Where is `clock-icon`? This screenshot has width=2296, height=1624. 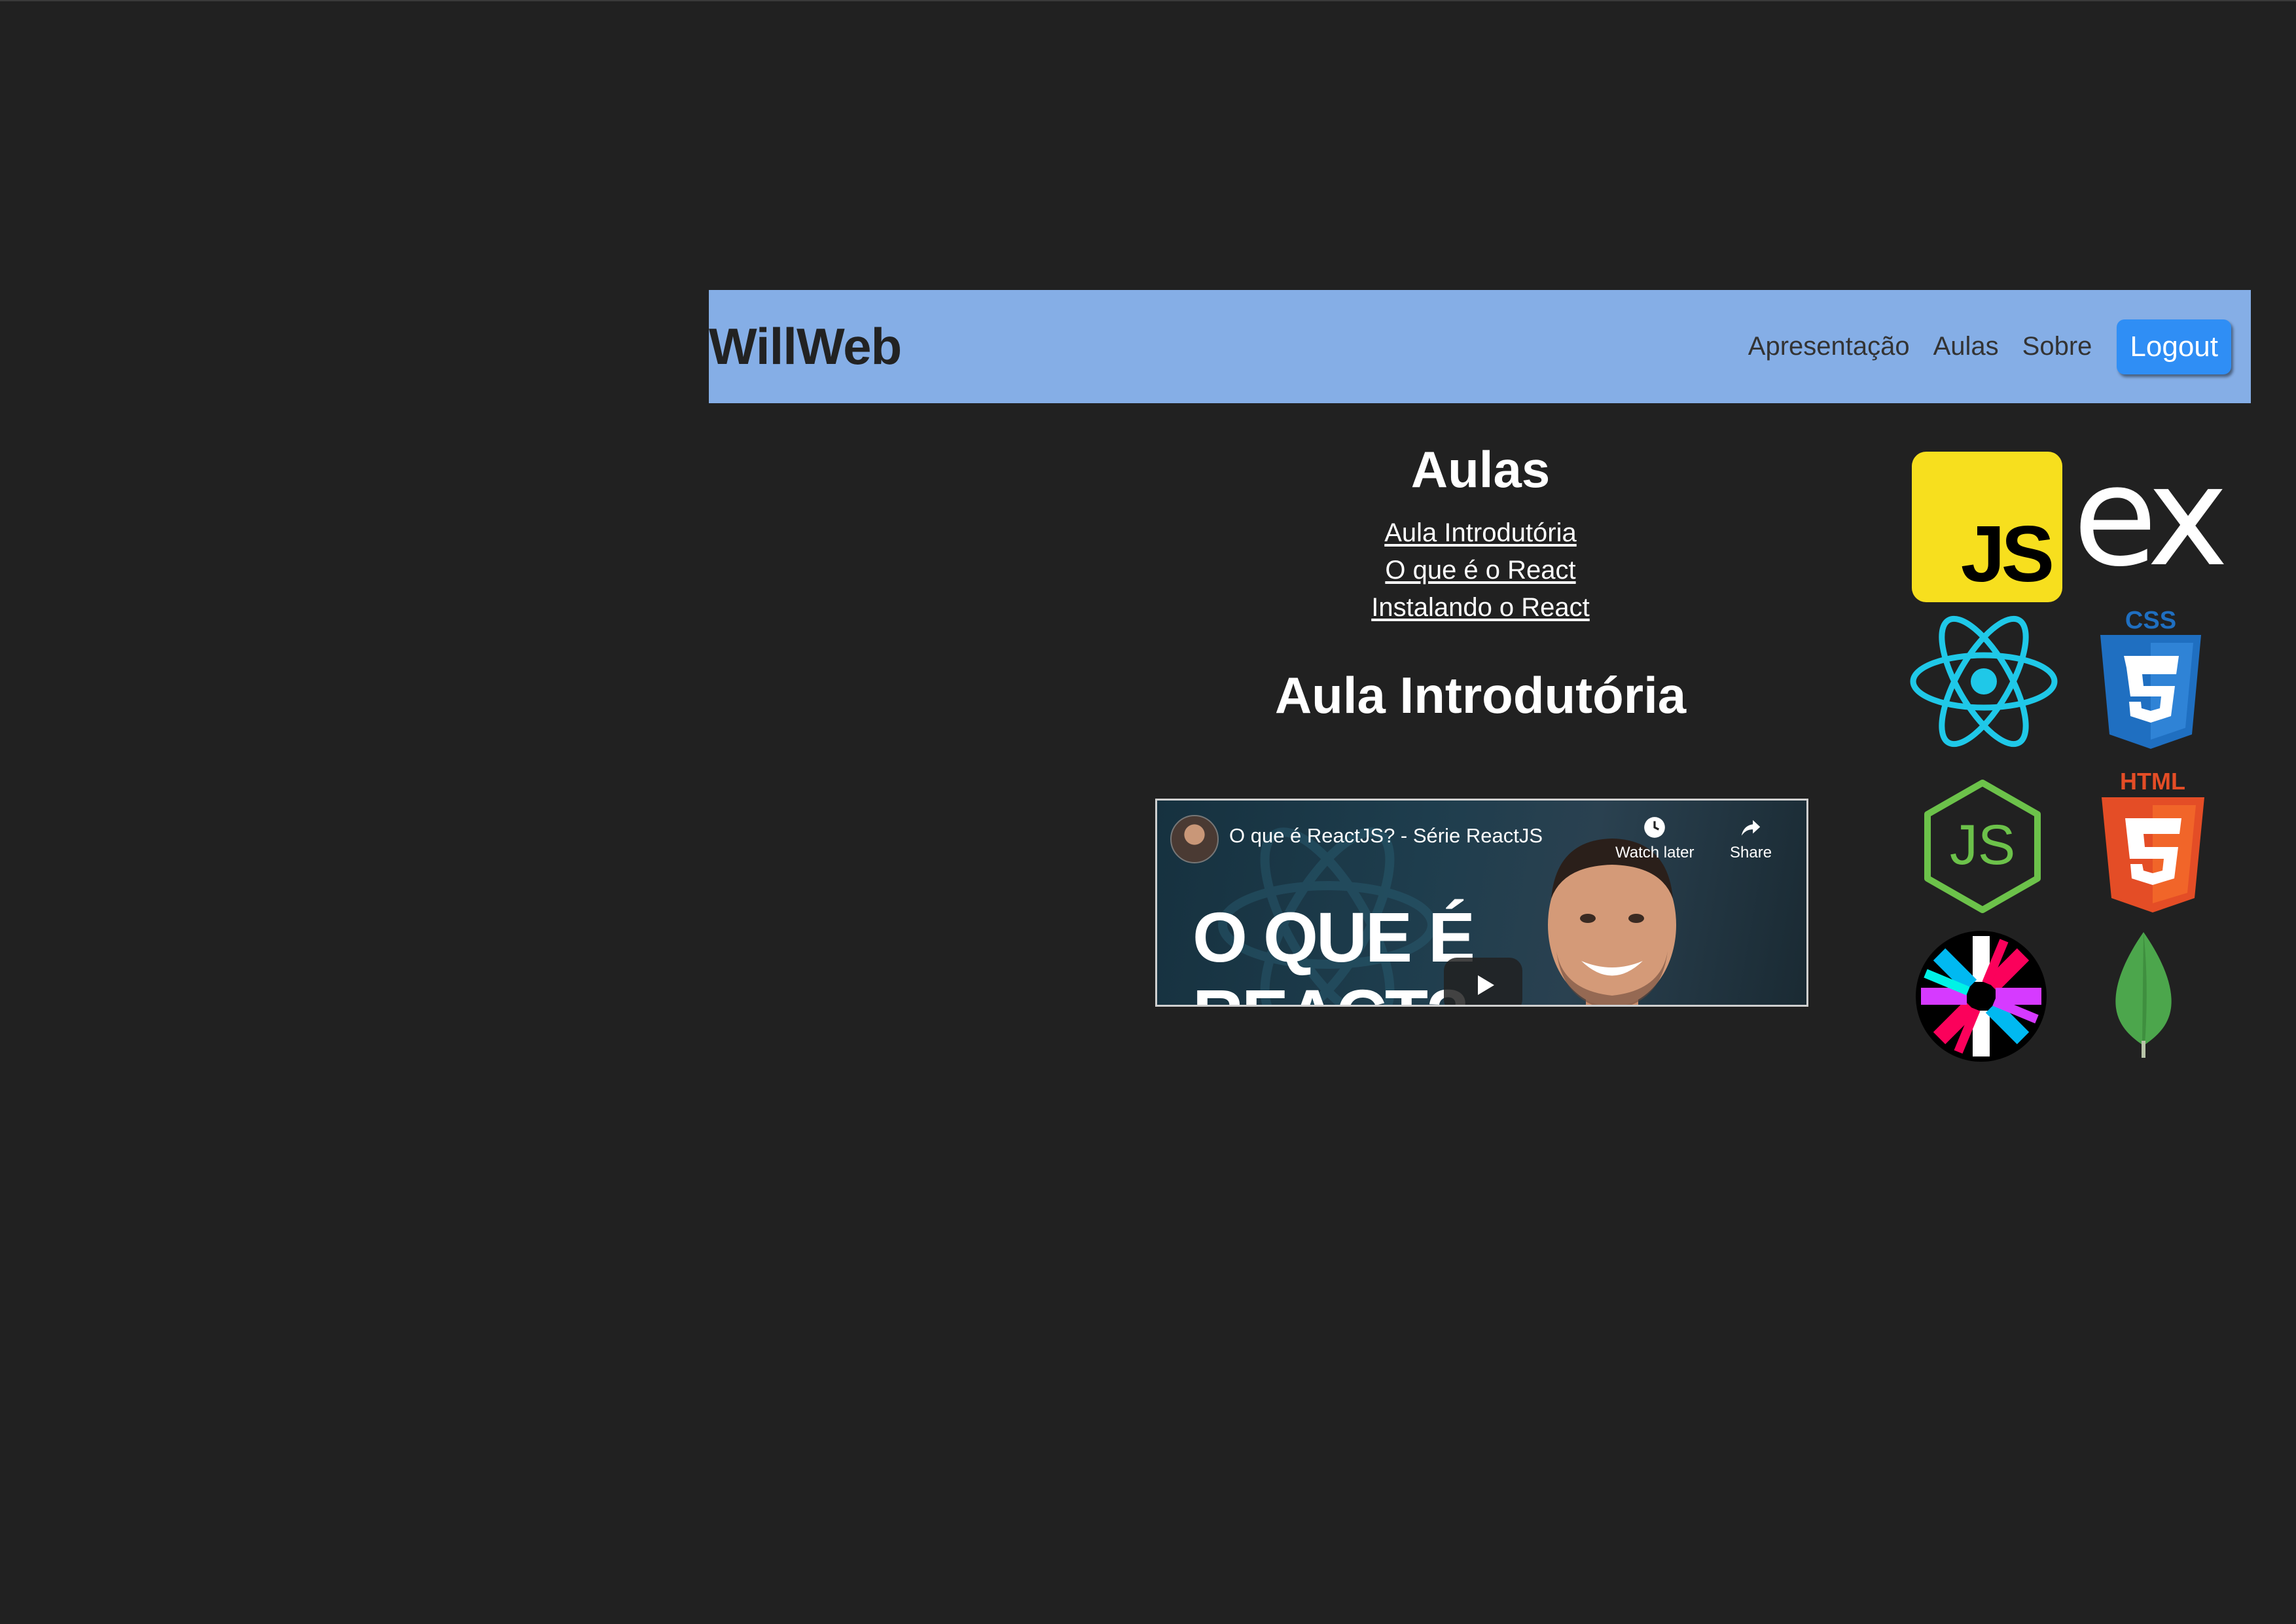
clock-icon is located at coordinates (1655, 827).